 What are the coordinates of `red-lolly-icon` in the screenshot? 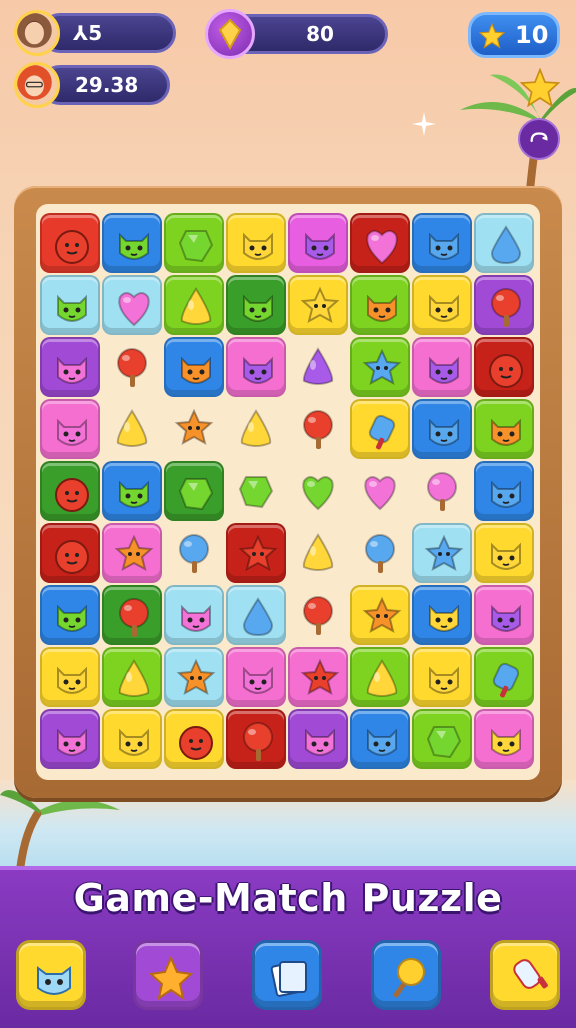 It's located at (318, 429).